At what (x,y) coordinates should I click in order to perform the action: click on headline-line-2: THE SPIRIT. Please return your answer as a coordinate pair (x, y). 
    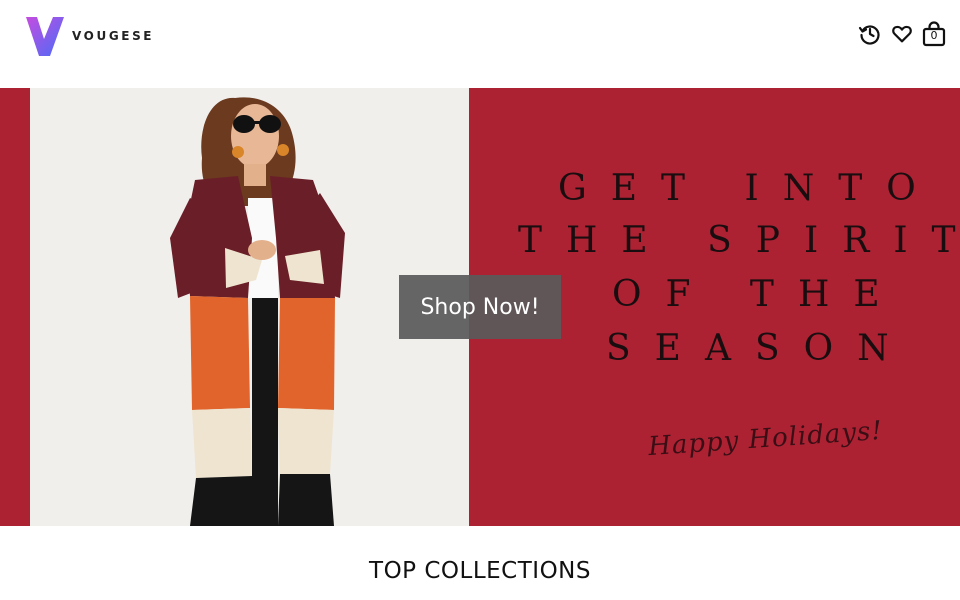
    Looking at the image, I should click on (739, 240).